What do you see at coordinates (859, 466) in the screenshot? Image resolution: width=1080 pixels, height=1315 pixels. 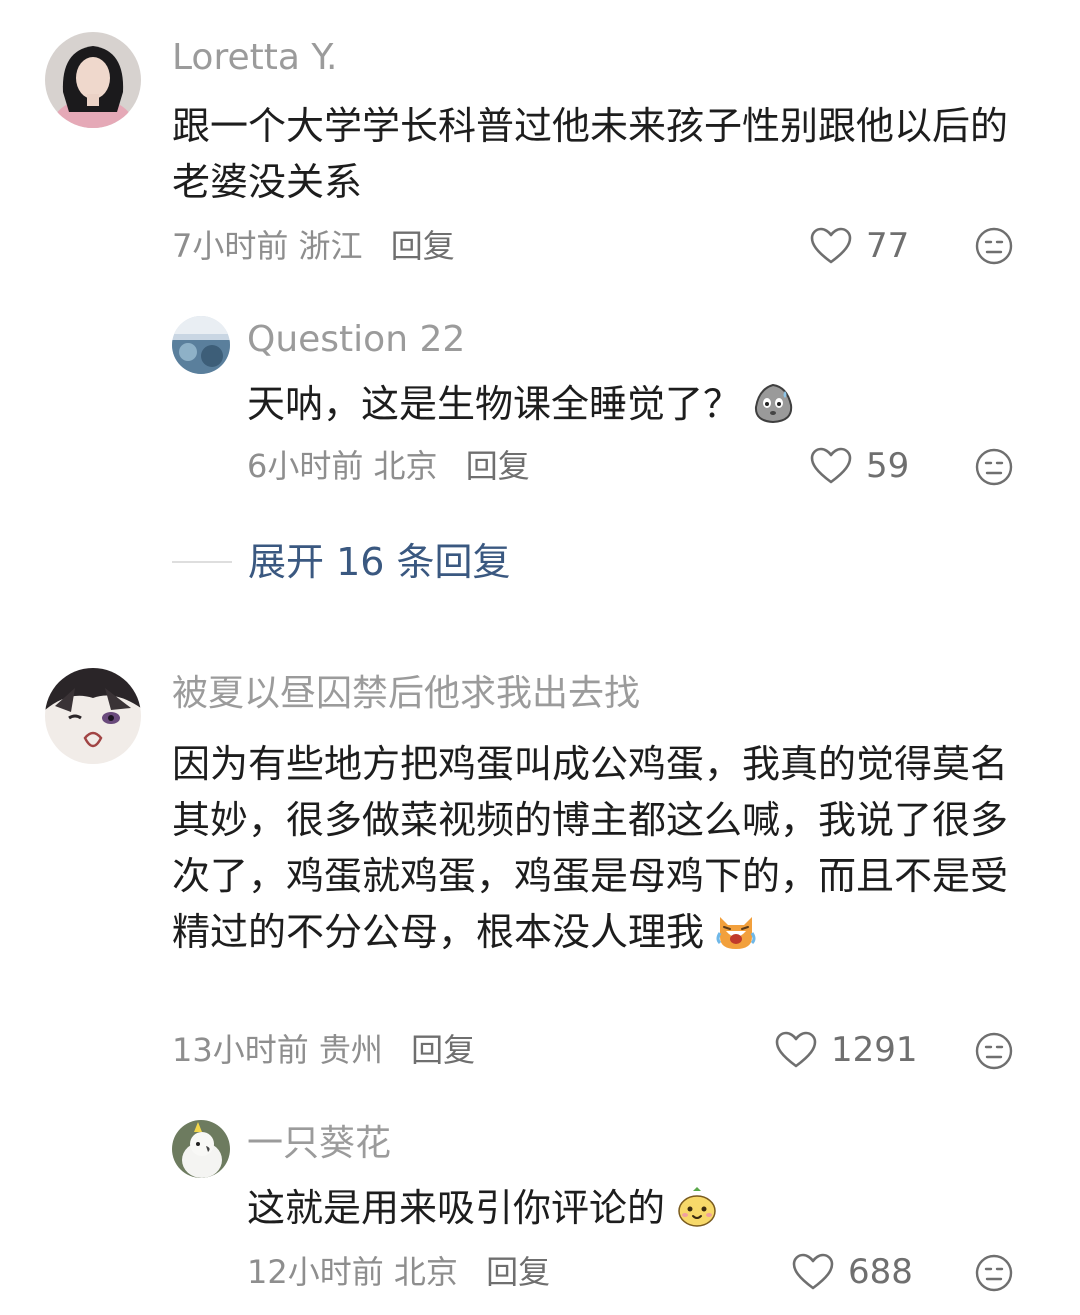 I see `like-button: 59` at bounding box center [859, 466].